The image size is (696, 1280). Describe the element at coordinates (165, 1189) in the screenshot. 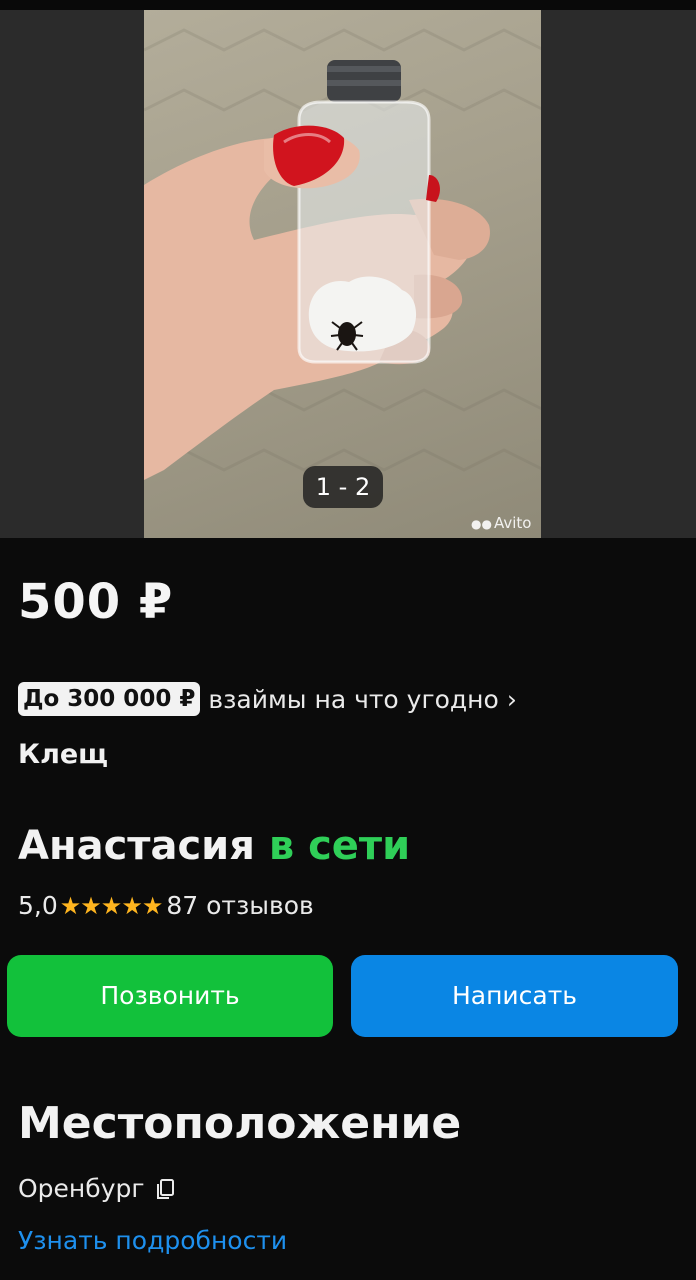

I see `copy-icon` at that location.